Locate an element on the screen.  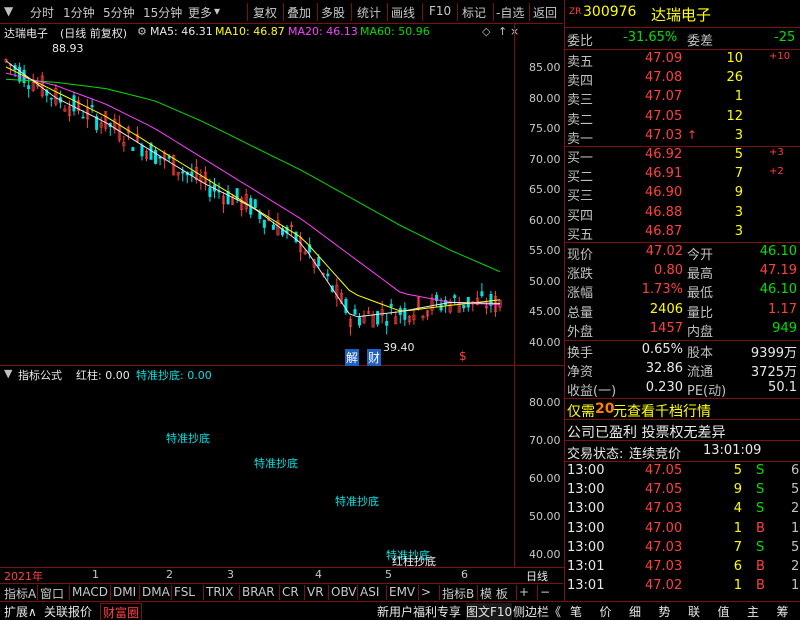
indicator-menu-icon: ▼ is located at coordinates (8, 373).